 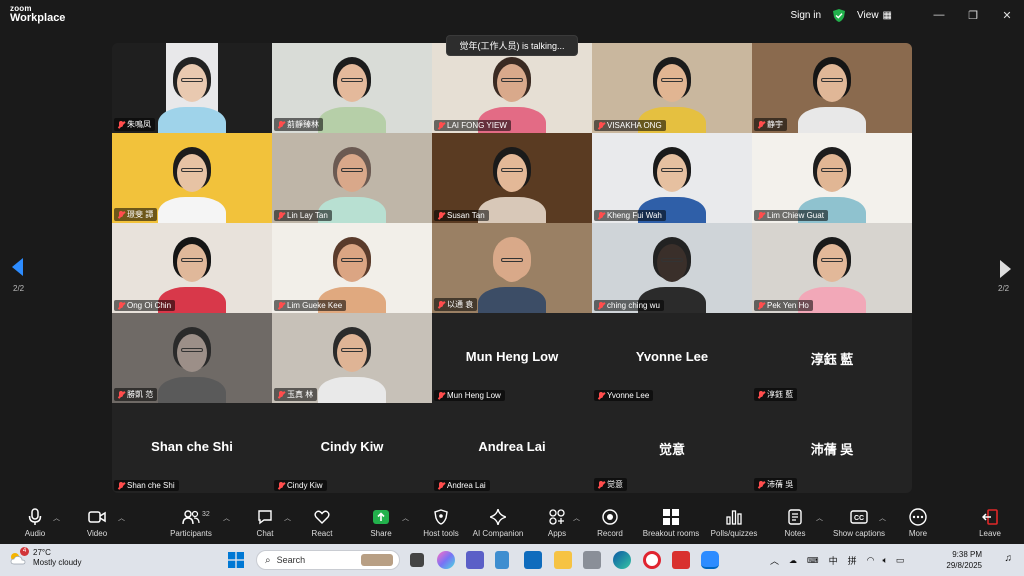 I want to click on teams-icon, so click(x=475, y=560).